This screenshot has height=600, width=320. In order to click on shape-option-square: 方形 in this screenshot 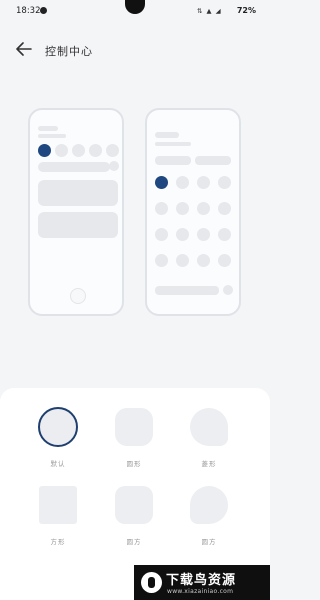, I will do `click(58, 520)`.